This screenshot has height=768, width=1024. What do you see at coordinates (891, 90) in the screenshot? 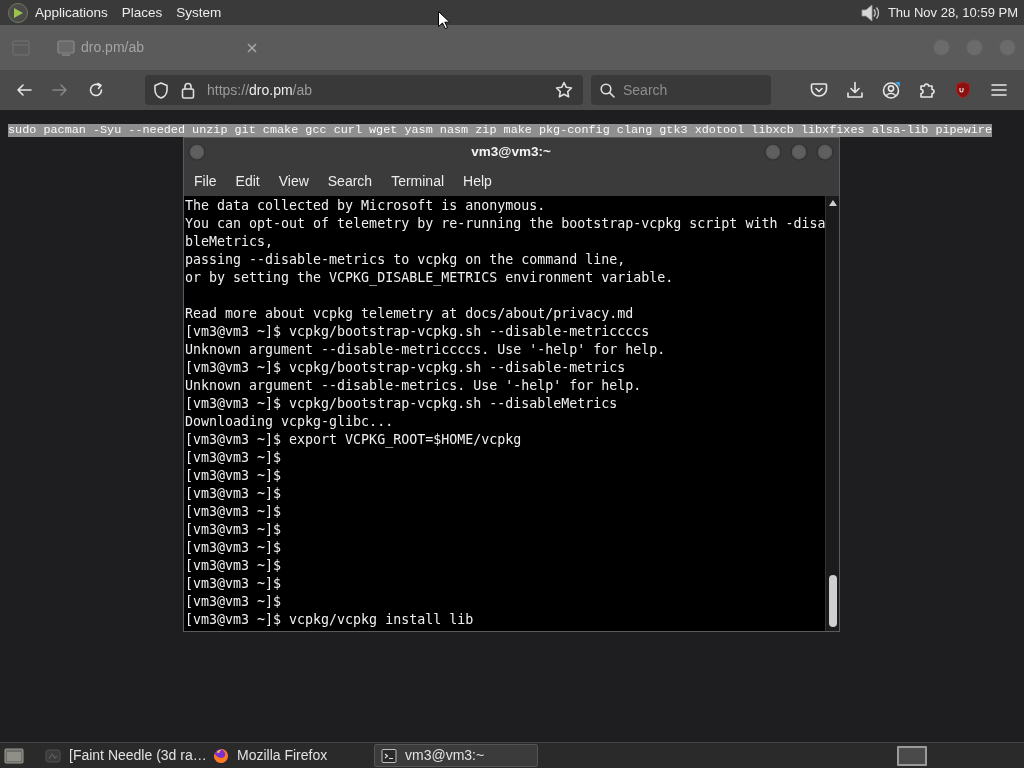
I see `account-icon` at bounding box center [891, 90].